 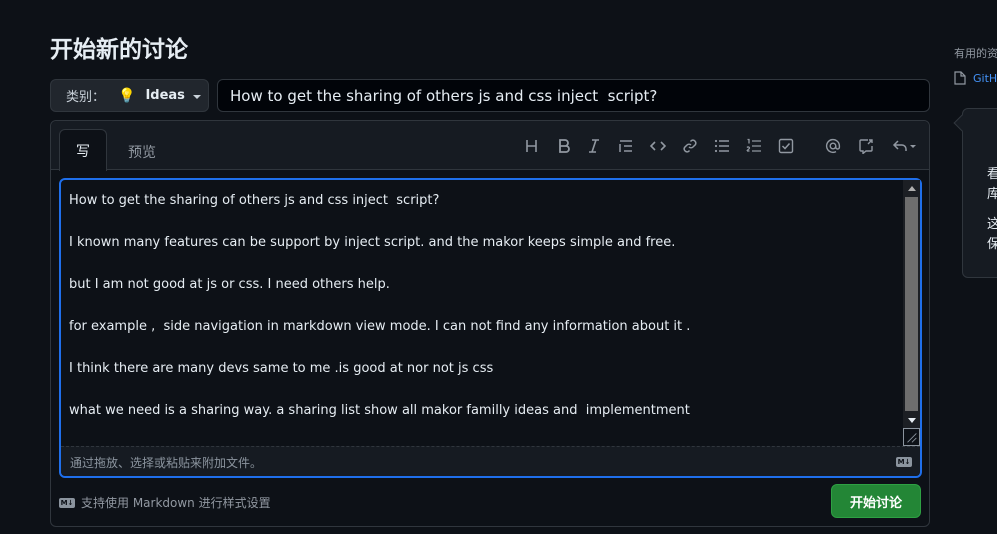 What do you see at coordinates (166, 463) in the screenshot?
I see `attach-files-text: 通过拖放、选择或粘贴来附加文件。` at bounding box center [166, 463].